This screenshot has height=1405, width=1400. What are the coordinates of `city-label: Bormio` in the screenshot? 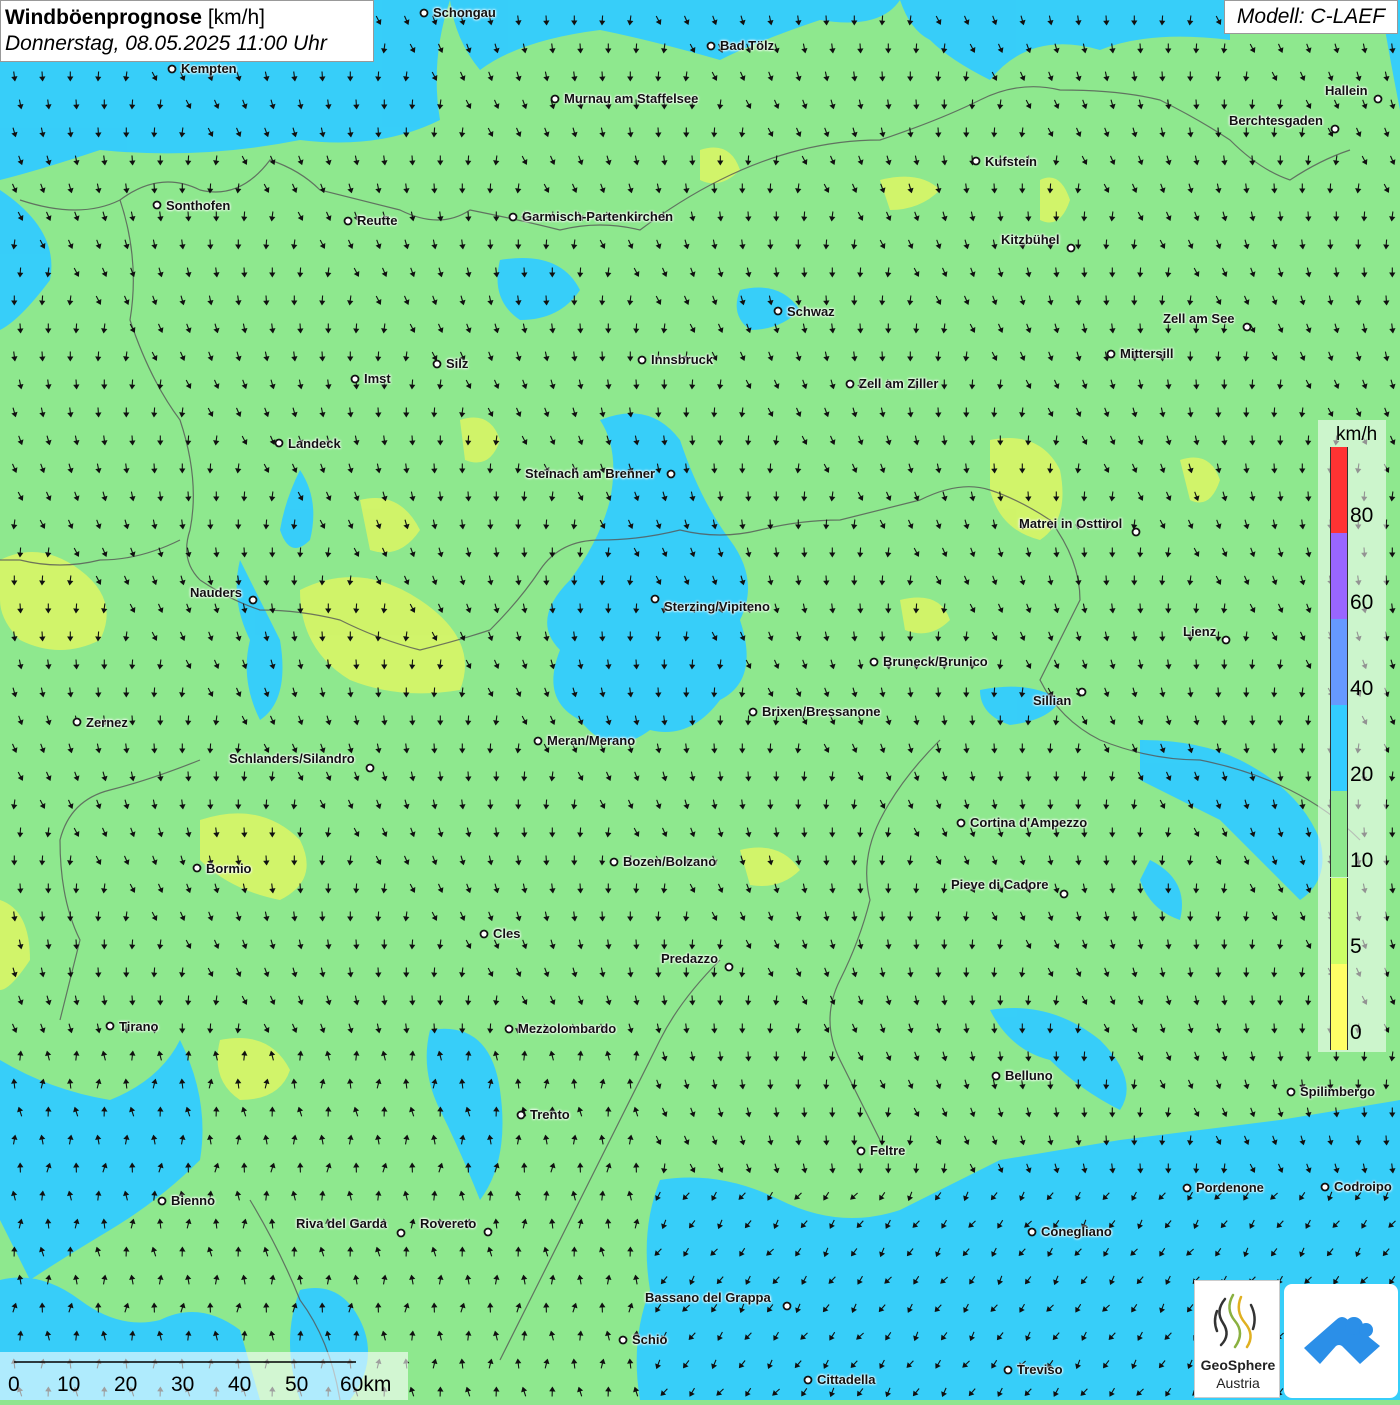 It's located at (229, 868).